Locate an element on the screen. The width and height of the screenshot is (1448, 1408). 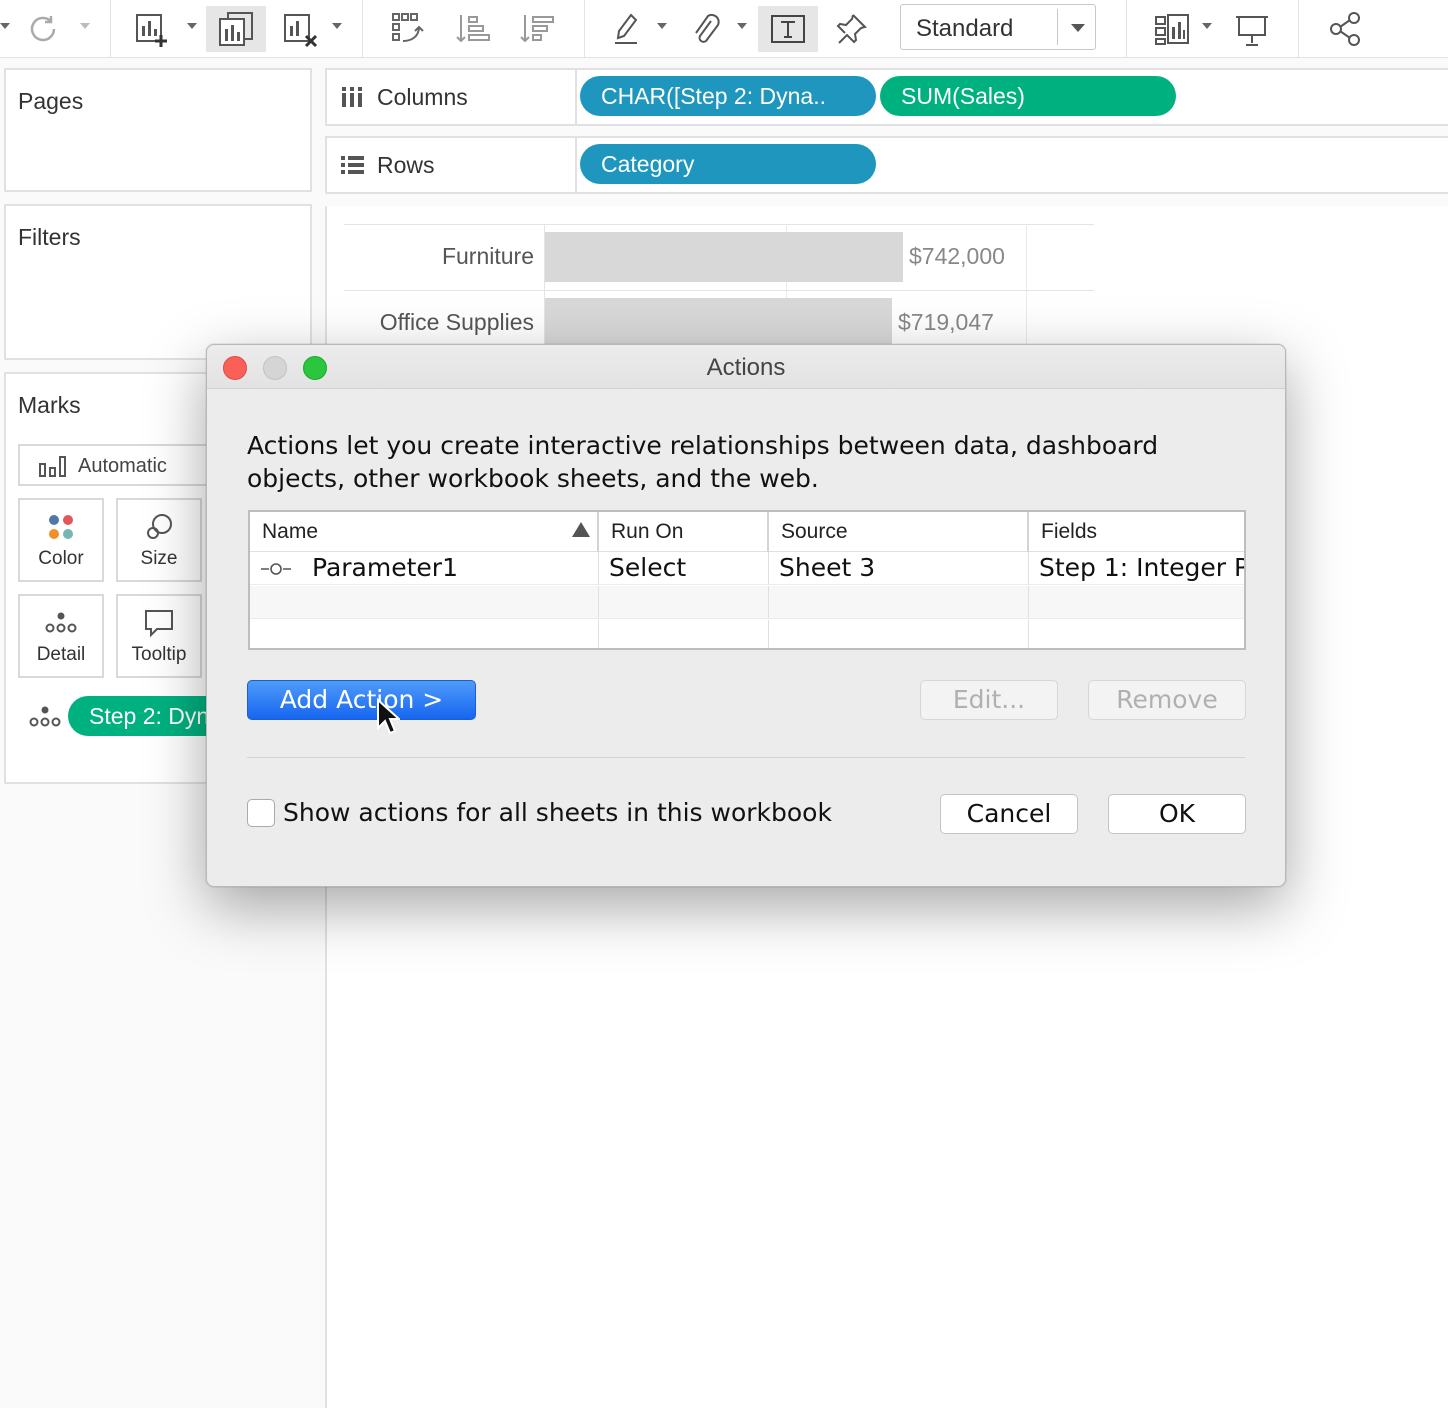
action-source: Sheet 3 is located at coordinates (827, 567).